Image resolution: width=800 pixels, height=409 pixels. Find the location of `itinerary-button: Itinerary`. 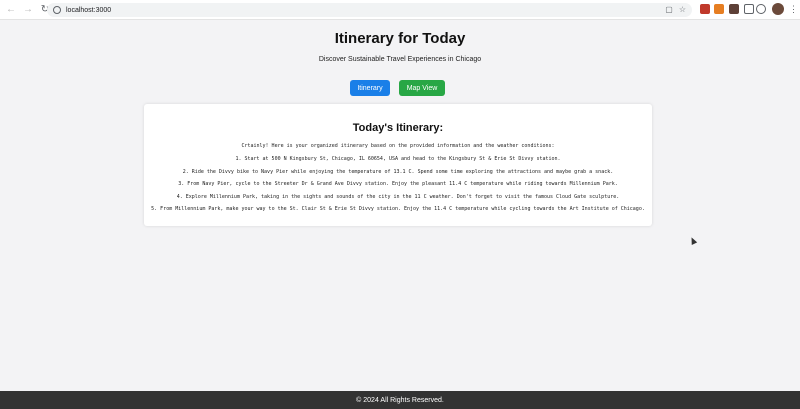

itinerary-button: Itinerary is located at coordinates (370, 88).